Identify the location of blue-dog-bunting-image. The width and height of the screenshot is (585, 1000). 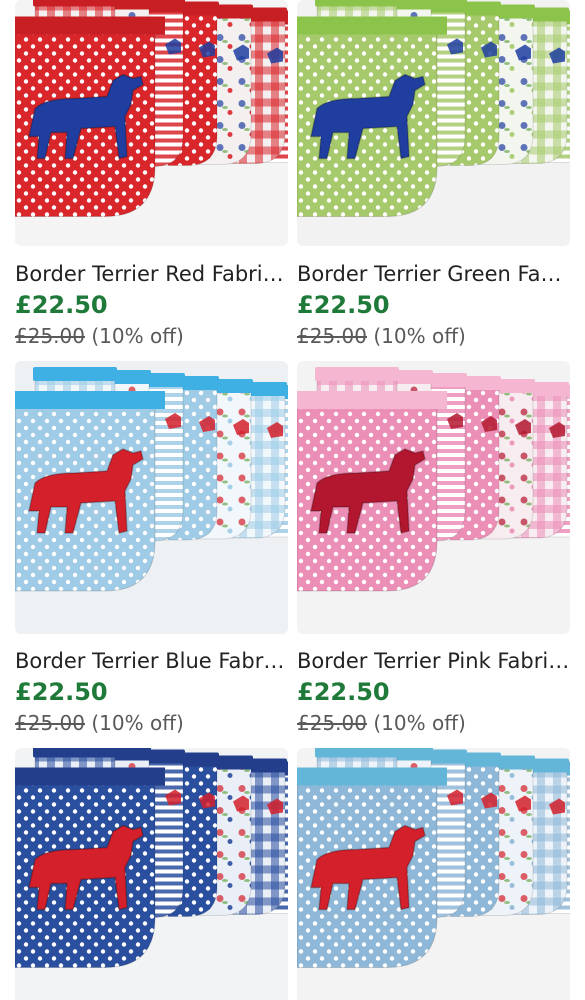
(151, 497).